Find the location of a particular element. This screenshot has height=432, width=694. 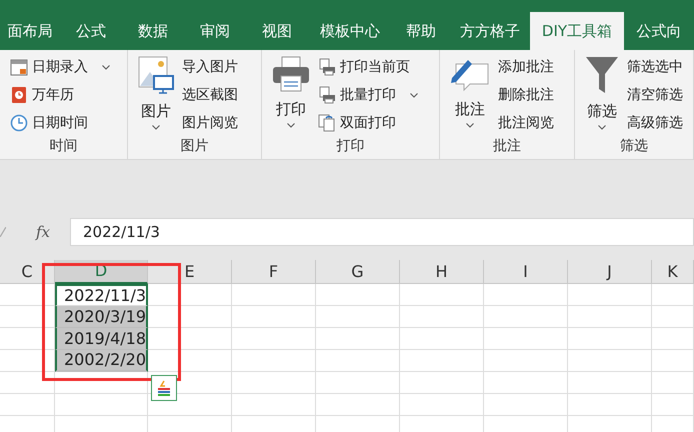

ribbon-button: 日期录入 is located at coordinates (60, 67).